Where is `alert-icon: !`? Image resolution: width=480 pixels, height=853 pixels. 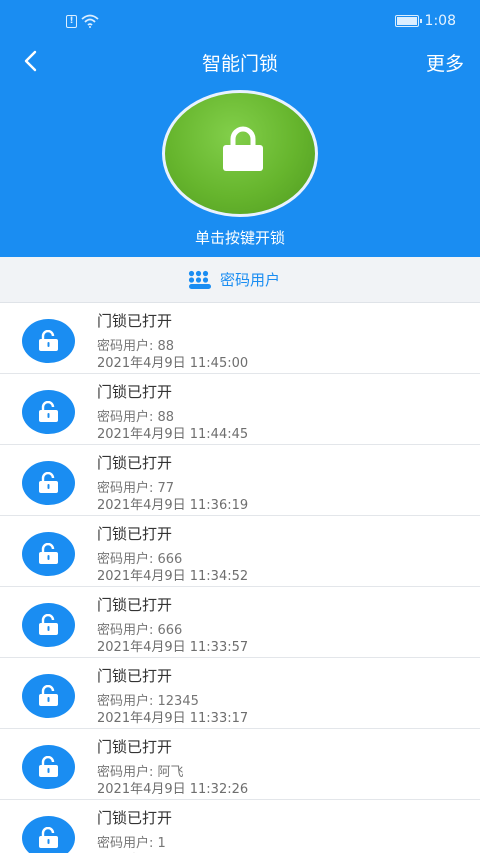 alert-icon: ! is located at coordinates (71, 21).